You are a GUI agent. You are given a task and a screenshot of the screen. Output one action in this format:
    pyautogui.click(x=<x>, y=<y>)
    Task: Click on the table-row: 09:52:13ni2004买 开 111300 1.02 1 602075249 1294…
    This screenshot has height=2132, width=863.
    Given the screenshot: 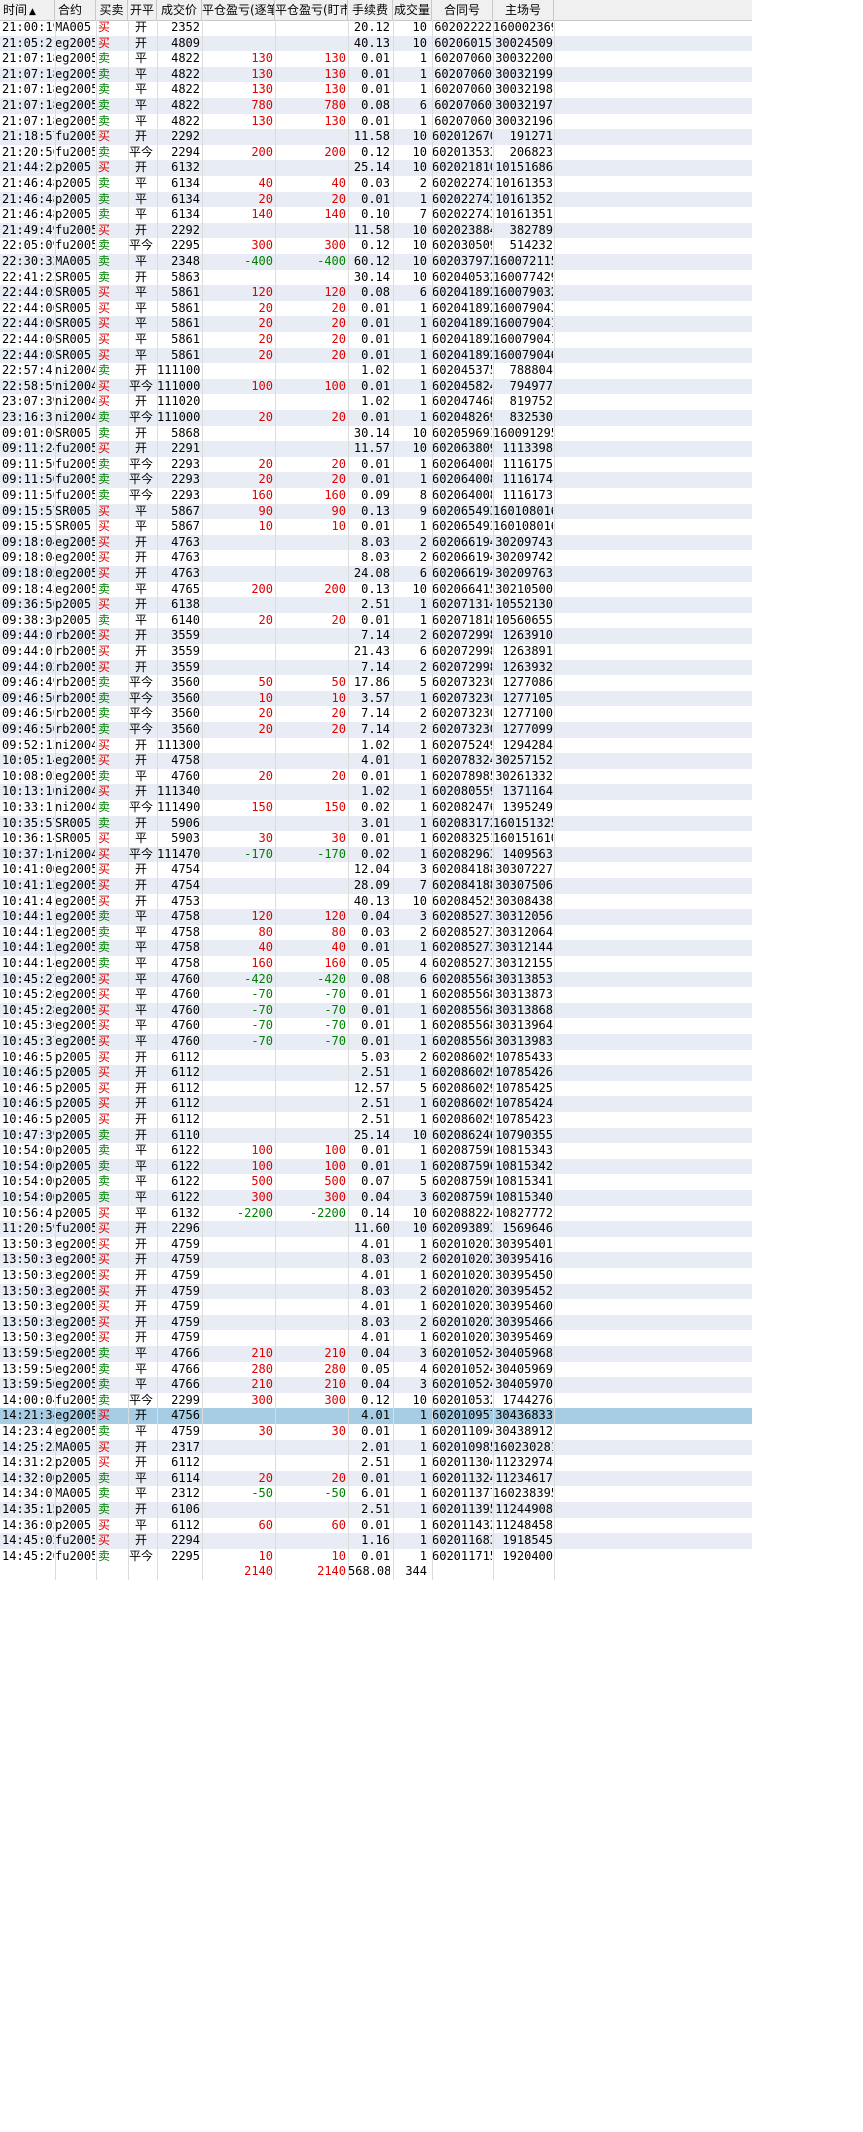 What is the action you would take?
    pyautogui.click(x=376, y=746)
    